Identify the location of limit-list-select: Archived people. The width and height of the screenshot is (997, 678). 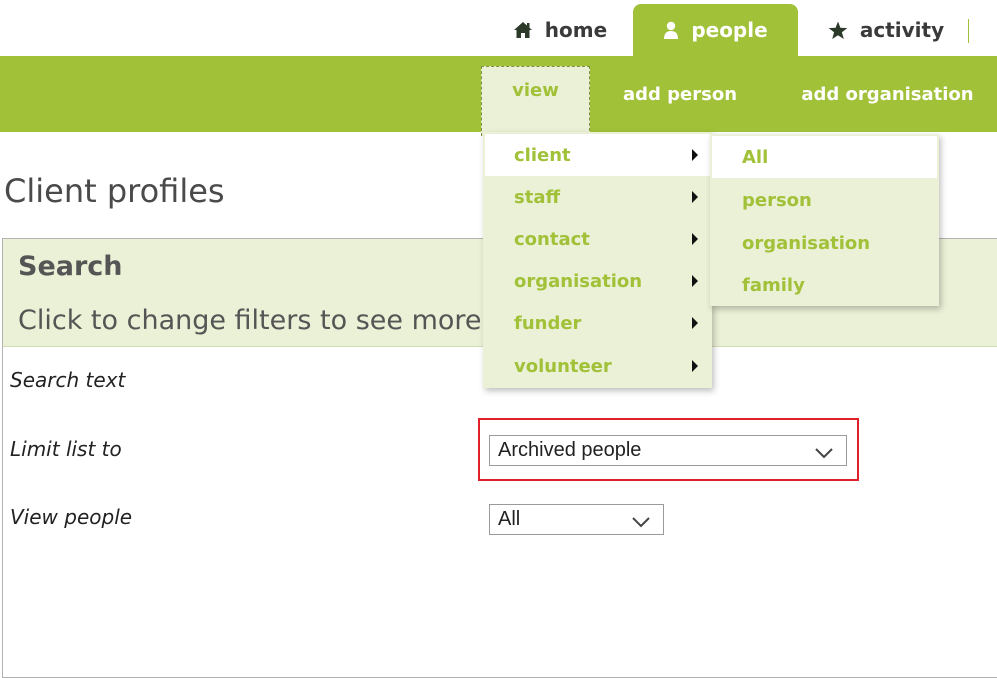
(668, 450).